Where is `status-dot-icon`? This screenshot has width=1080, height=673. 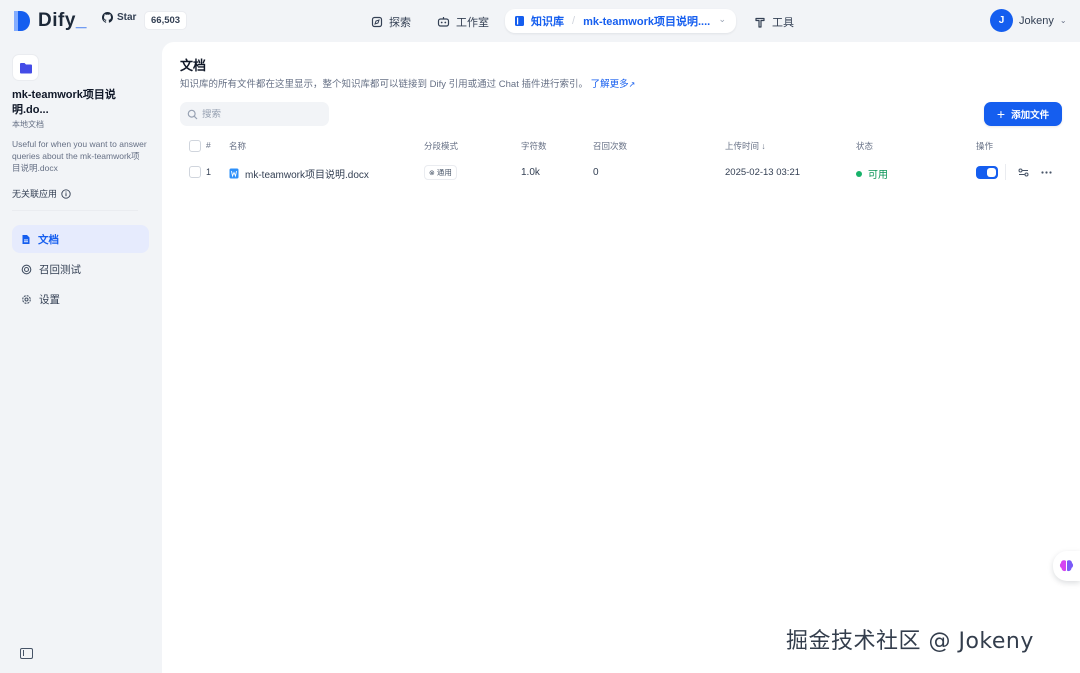 status-dot-icon is located at coordinates (859, 173).